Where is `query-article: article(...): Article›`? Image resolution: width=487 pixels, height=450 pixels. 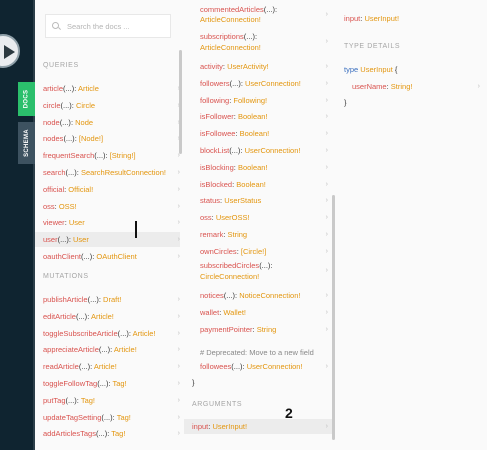 query-article: article(...): Article› is located at coordinates (111, 88).